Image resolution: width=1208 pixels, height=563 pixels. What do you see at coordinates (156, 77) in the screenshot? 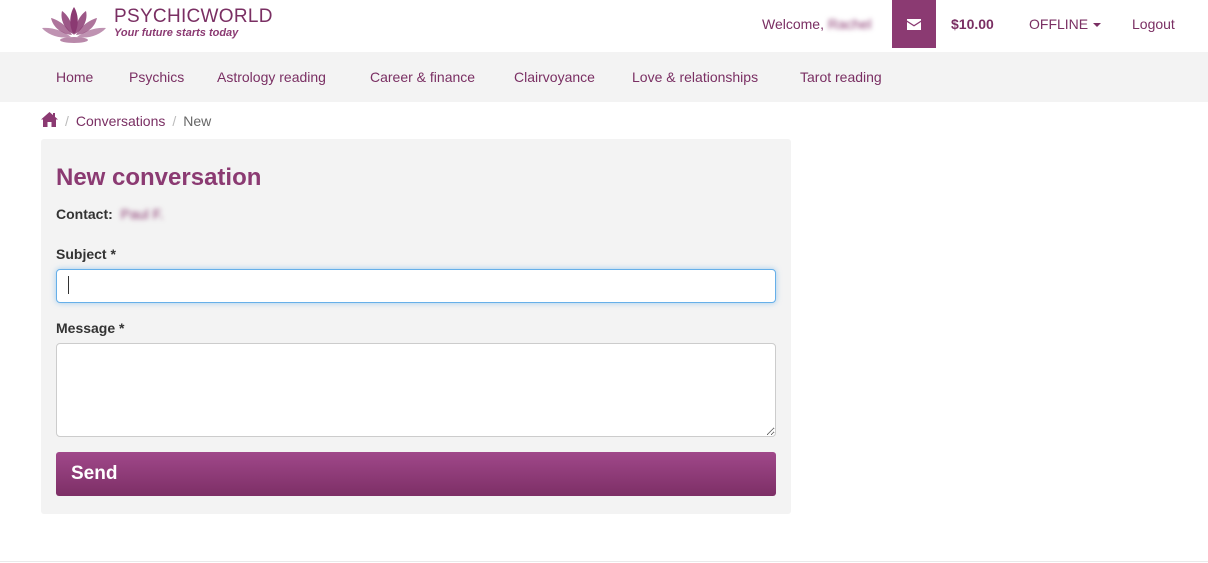
I see `nav-item-psychics: Psychics` at bounding box center [156, 77].